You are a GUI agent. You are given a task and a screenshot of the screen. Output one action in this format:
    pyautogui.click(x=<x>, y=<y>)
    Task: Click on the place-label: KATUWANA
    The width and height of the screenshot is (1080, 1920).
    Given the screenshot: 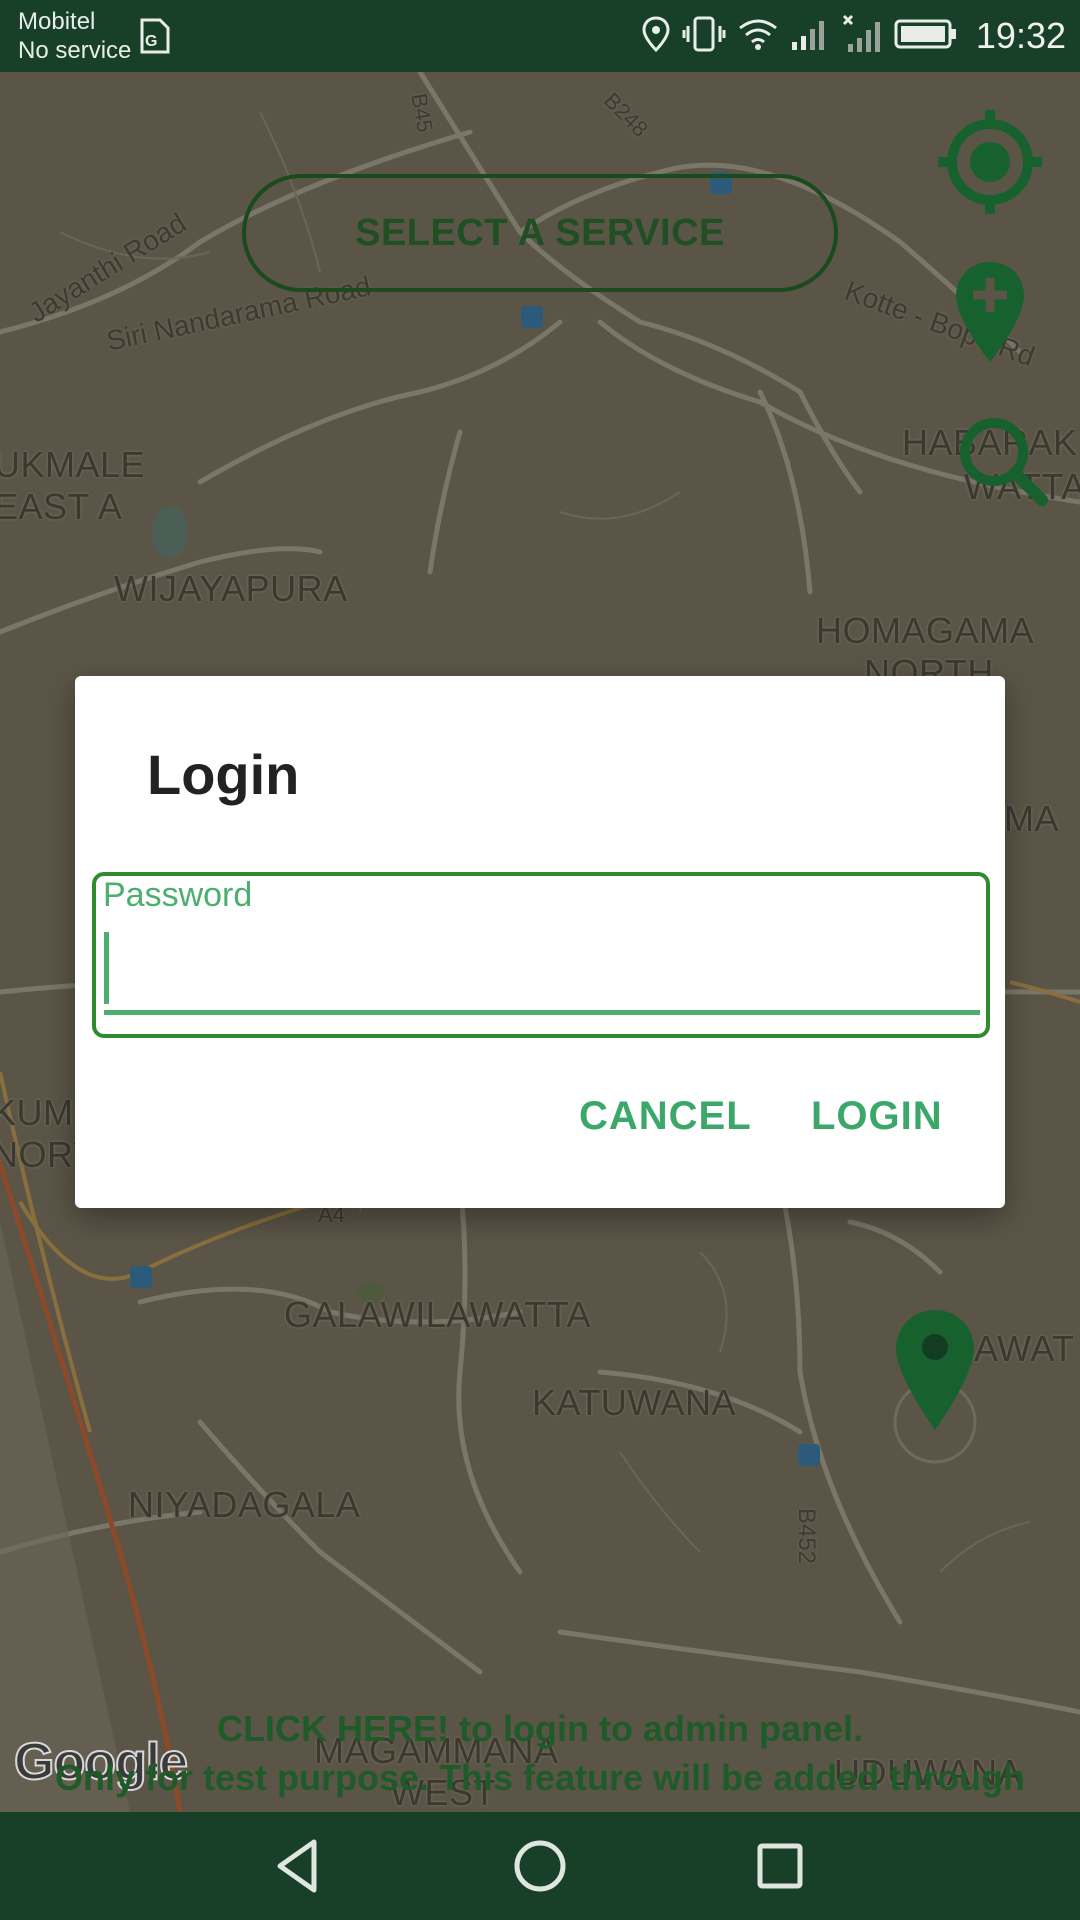 What is the action you would take?
    pyautogui.click(x=634, y=1402)
    